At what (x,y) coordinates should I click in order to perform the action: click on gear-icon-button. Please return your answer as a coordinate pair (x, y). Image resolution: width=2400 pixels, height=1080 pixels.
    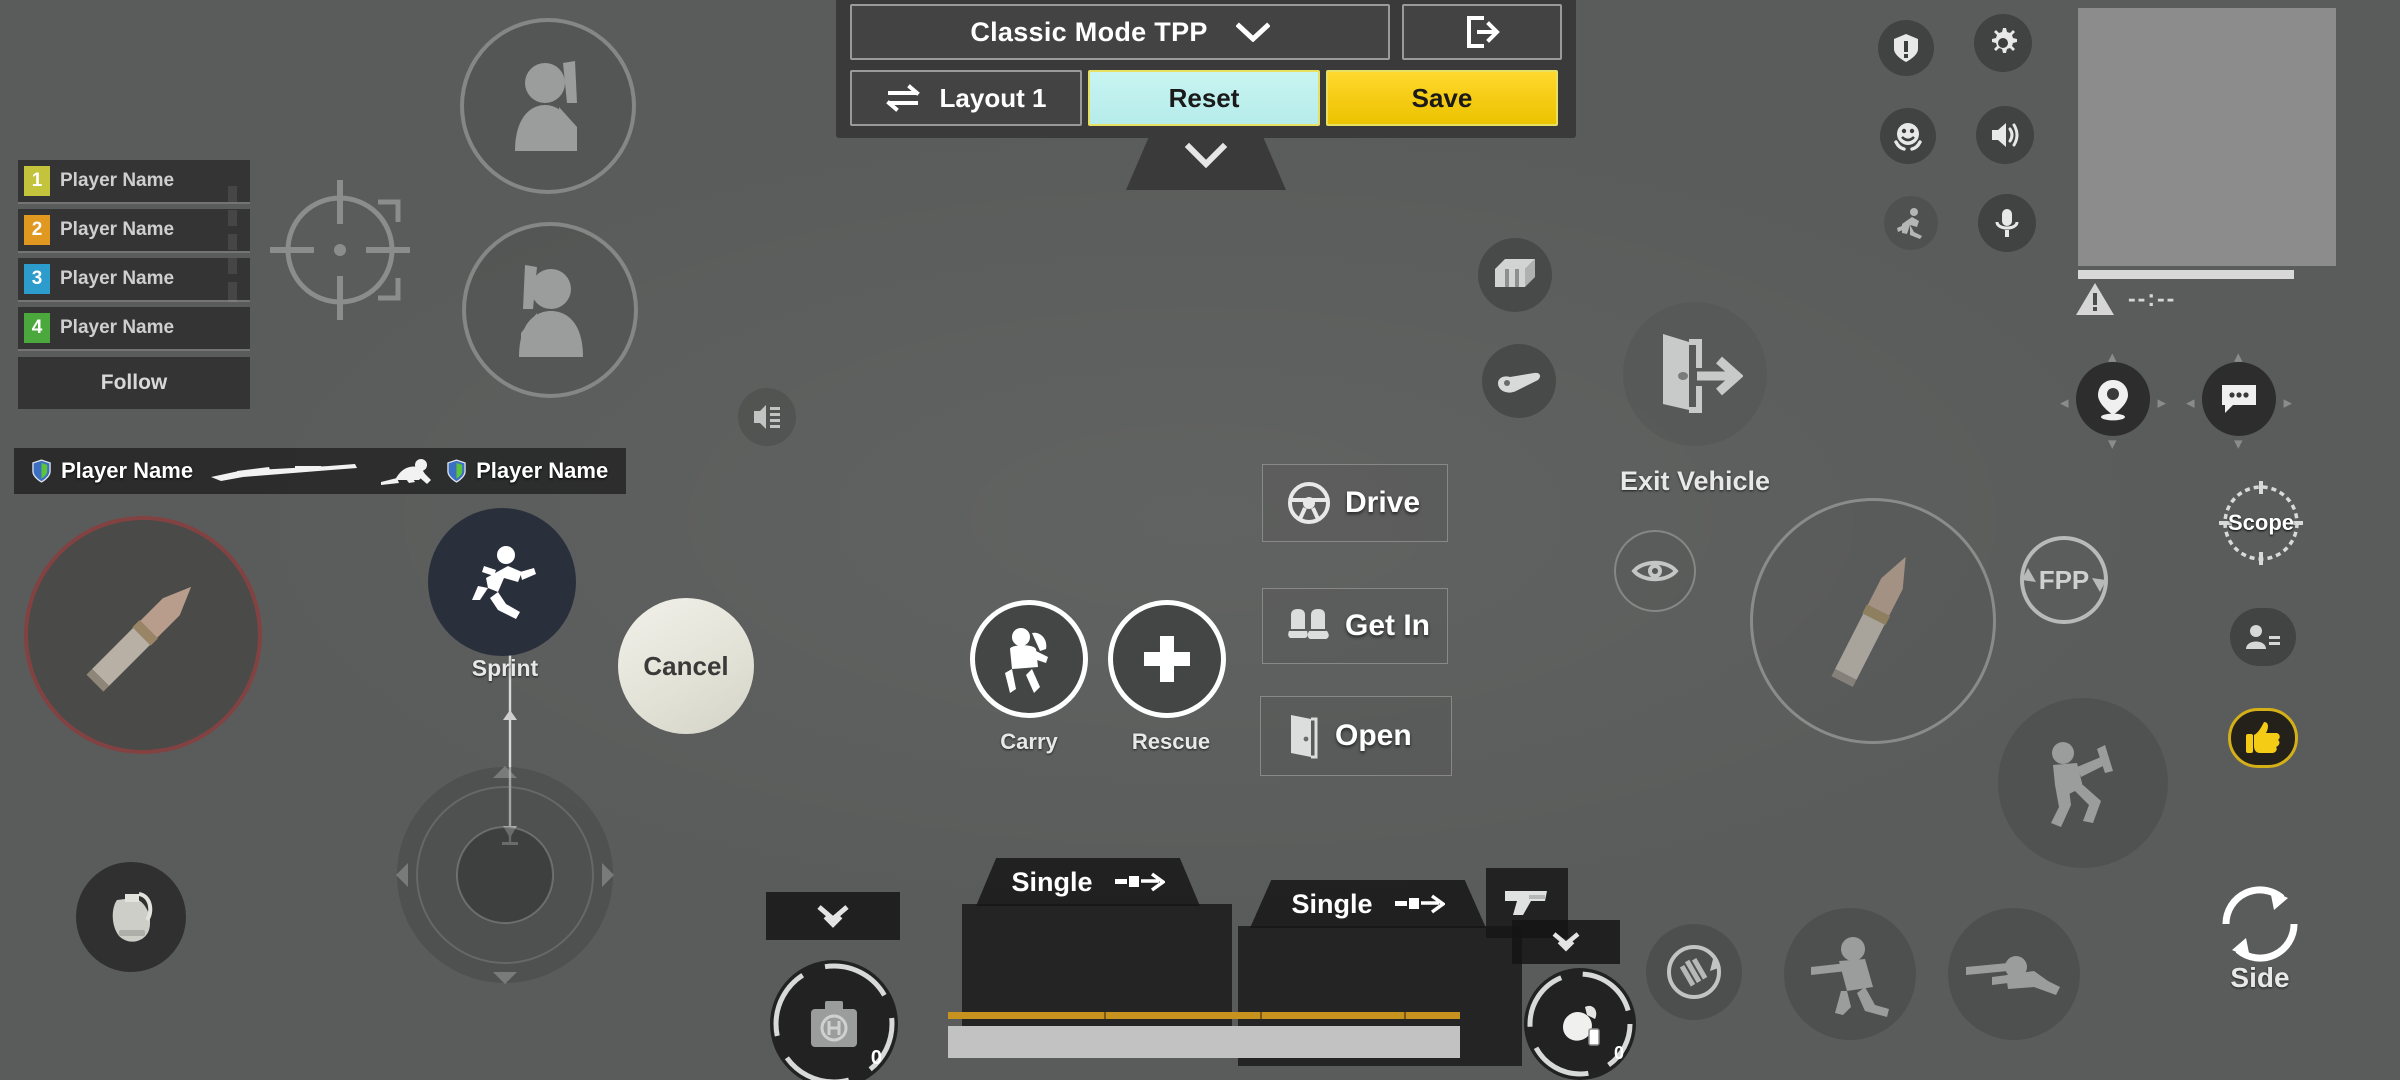
    Looking at the image, I should click on (2003, 43).